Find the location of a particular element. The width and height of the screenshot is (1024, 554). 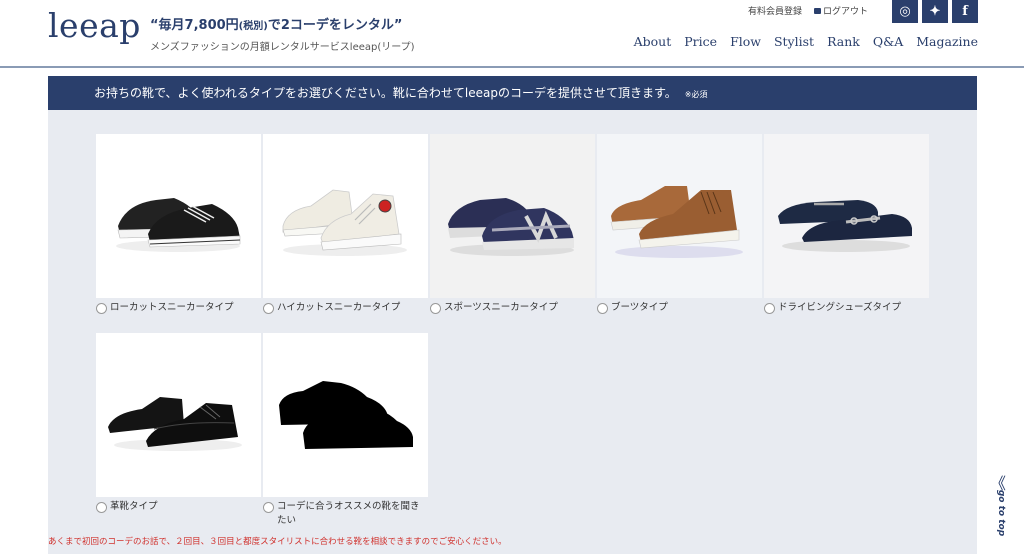

nav-flow: Flow is located at coordinates (745, 41).